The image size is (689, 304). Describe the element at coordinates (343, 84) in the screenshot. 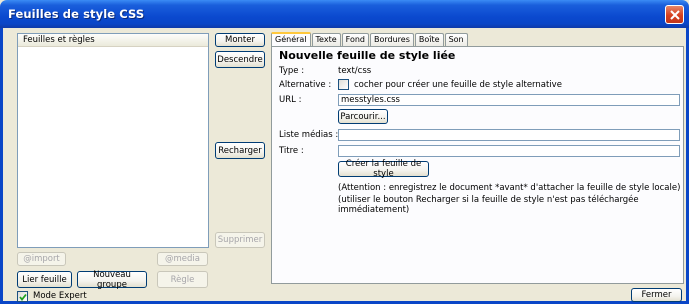

I see `alternative-checkbox` at that location.